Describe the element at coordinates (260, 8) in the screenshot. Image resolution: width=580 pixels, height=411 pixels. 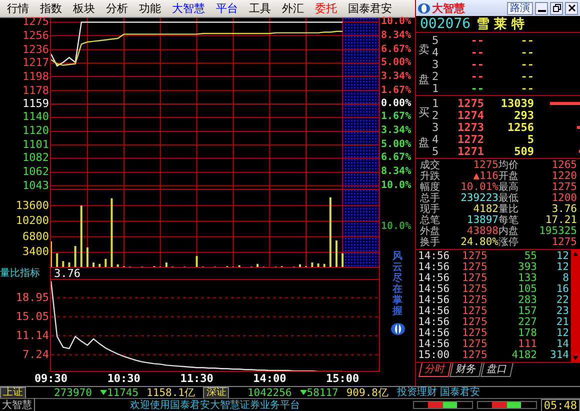
I see `menu-item: 工具` at that location.